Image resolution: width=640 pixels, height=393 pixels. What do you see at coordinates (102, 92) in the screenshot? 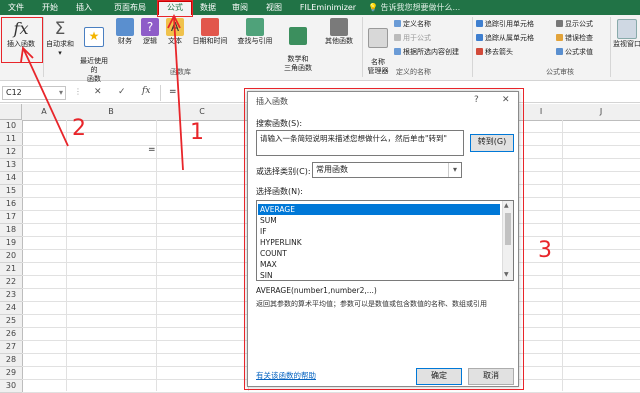
I see `annotation-arrows` at bounding box center [102, 92].